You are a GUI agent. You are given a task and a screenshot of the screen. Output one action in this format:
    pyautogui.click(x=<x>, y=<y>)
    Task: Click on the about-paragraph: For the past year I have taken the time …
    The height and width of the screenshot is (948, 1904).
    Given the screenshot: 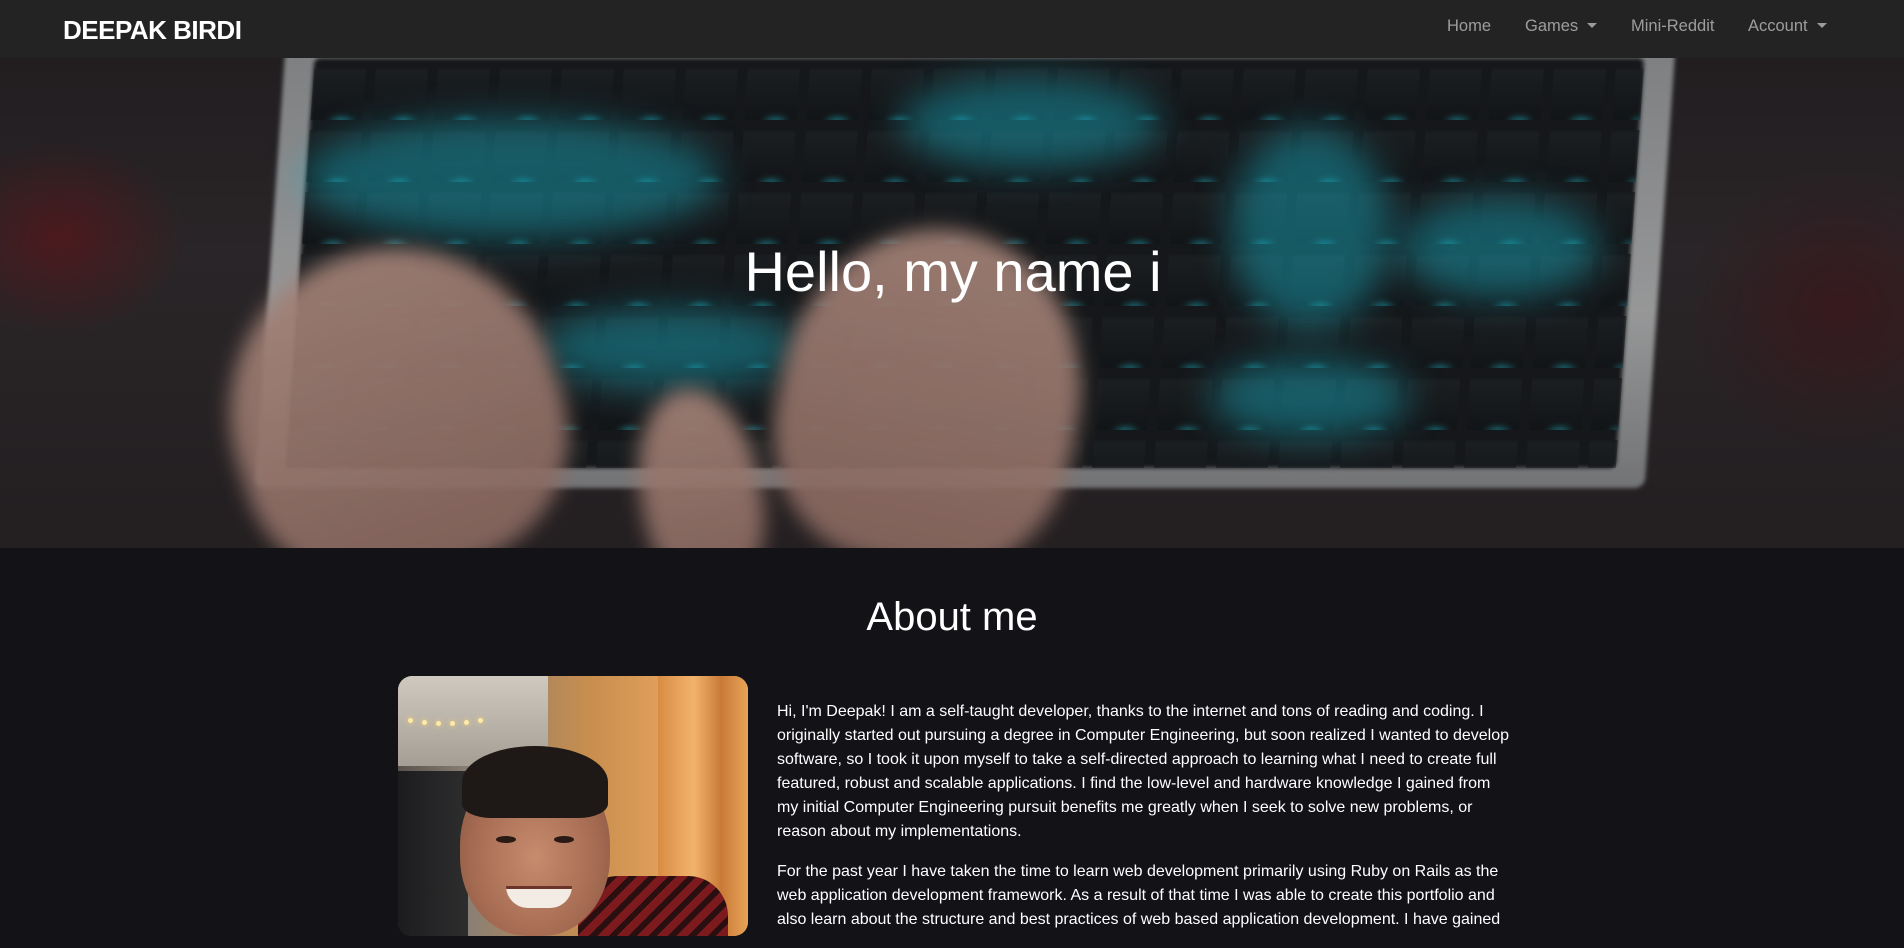 What is the action you would take?
    pyautogui.click(x=1139, y=895)
    